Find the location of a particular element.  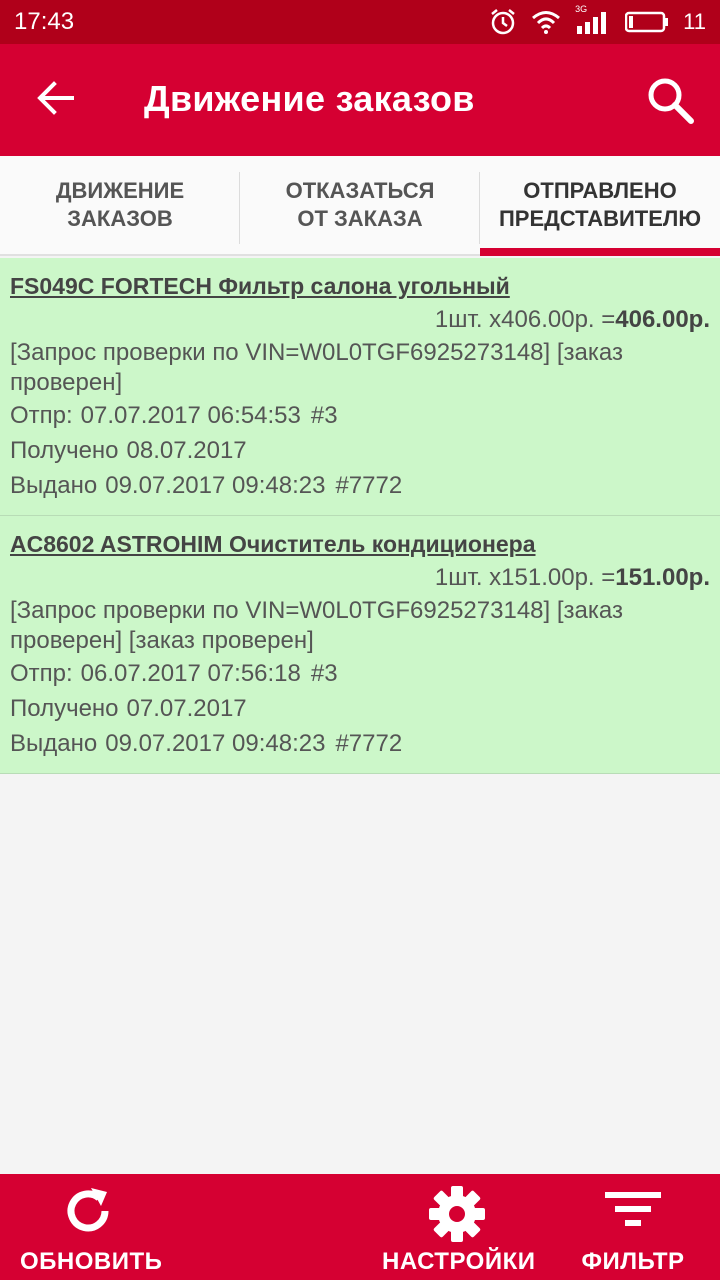

tab-cancel-order: ОТКАЗАТЬСЯ ОТ ЗАКАЗА is located at coordinates (360, 206).